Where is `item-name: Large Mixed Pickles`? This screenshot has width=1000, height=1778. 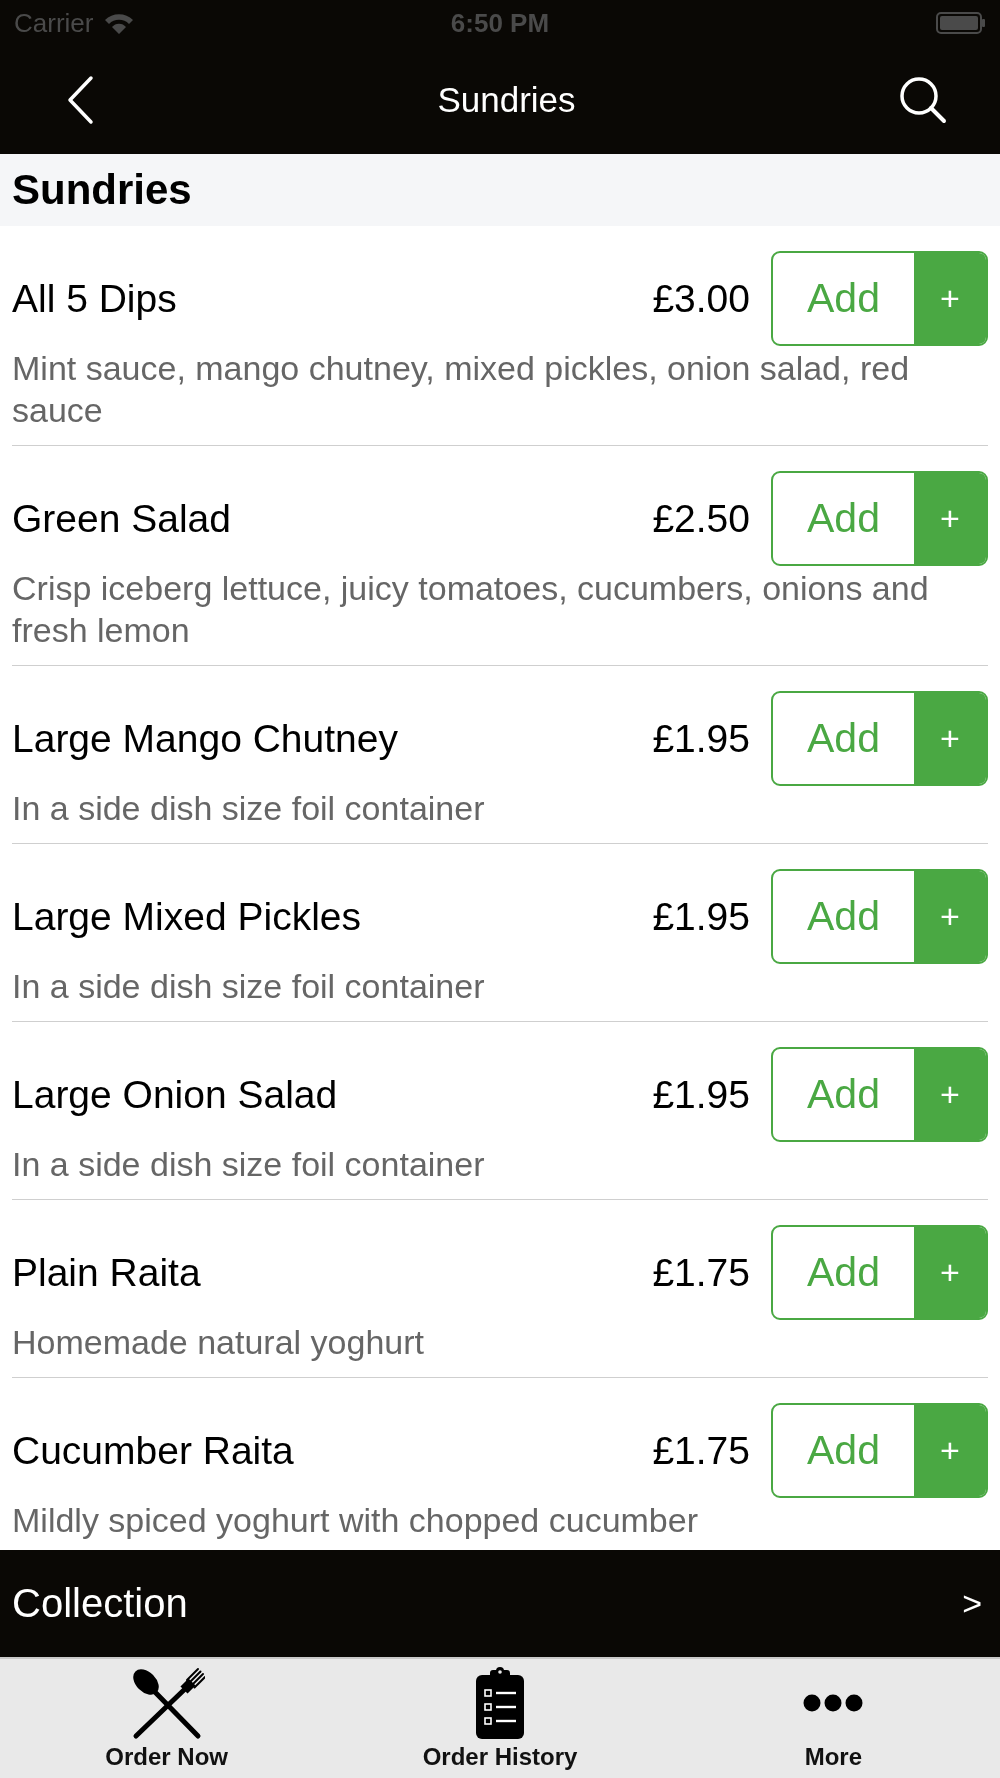
item-name: Large Mixed Pickles is located at coordinates (187, 916).